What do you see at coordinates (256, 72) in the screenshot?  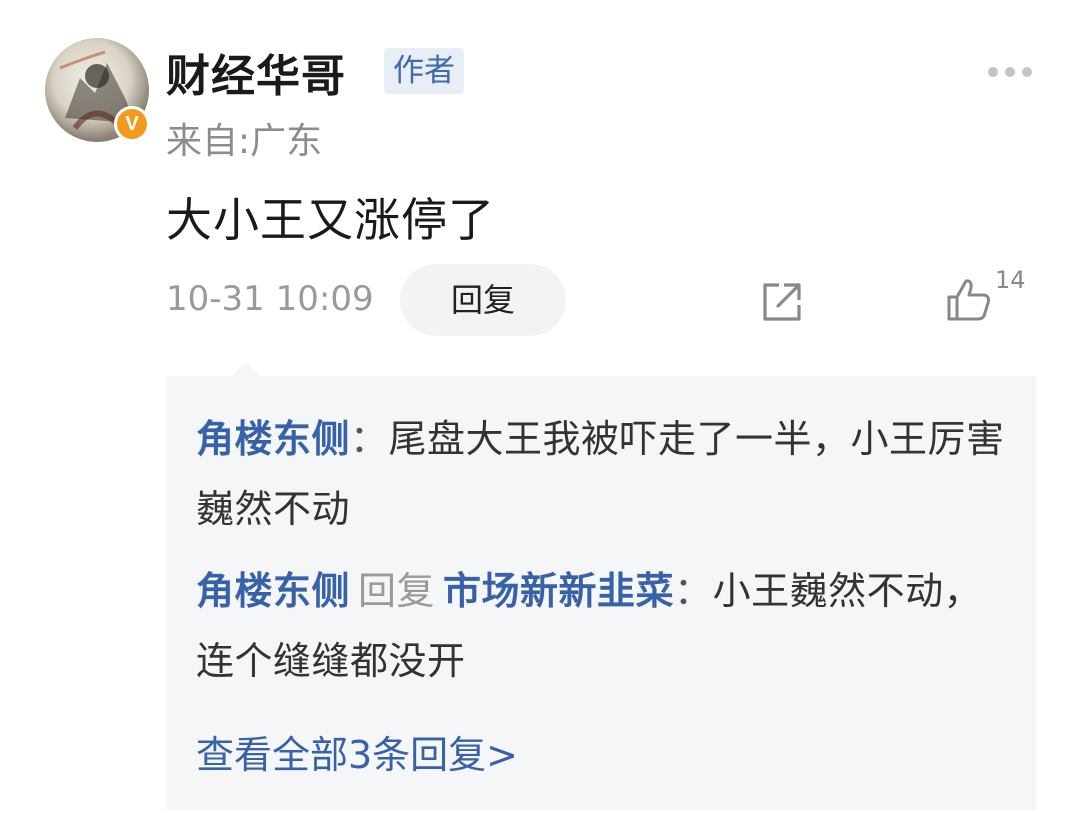 I see `author-name: 财经华哥` at bounding box center [256, 72].